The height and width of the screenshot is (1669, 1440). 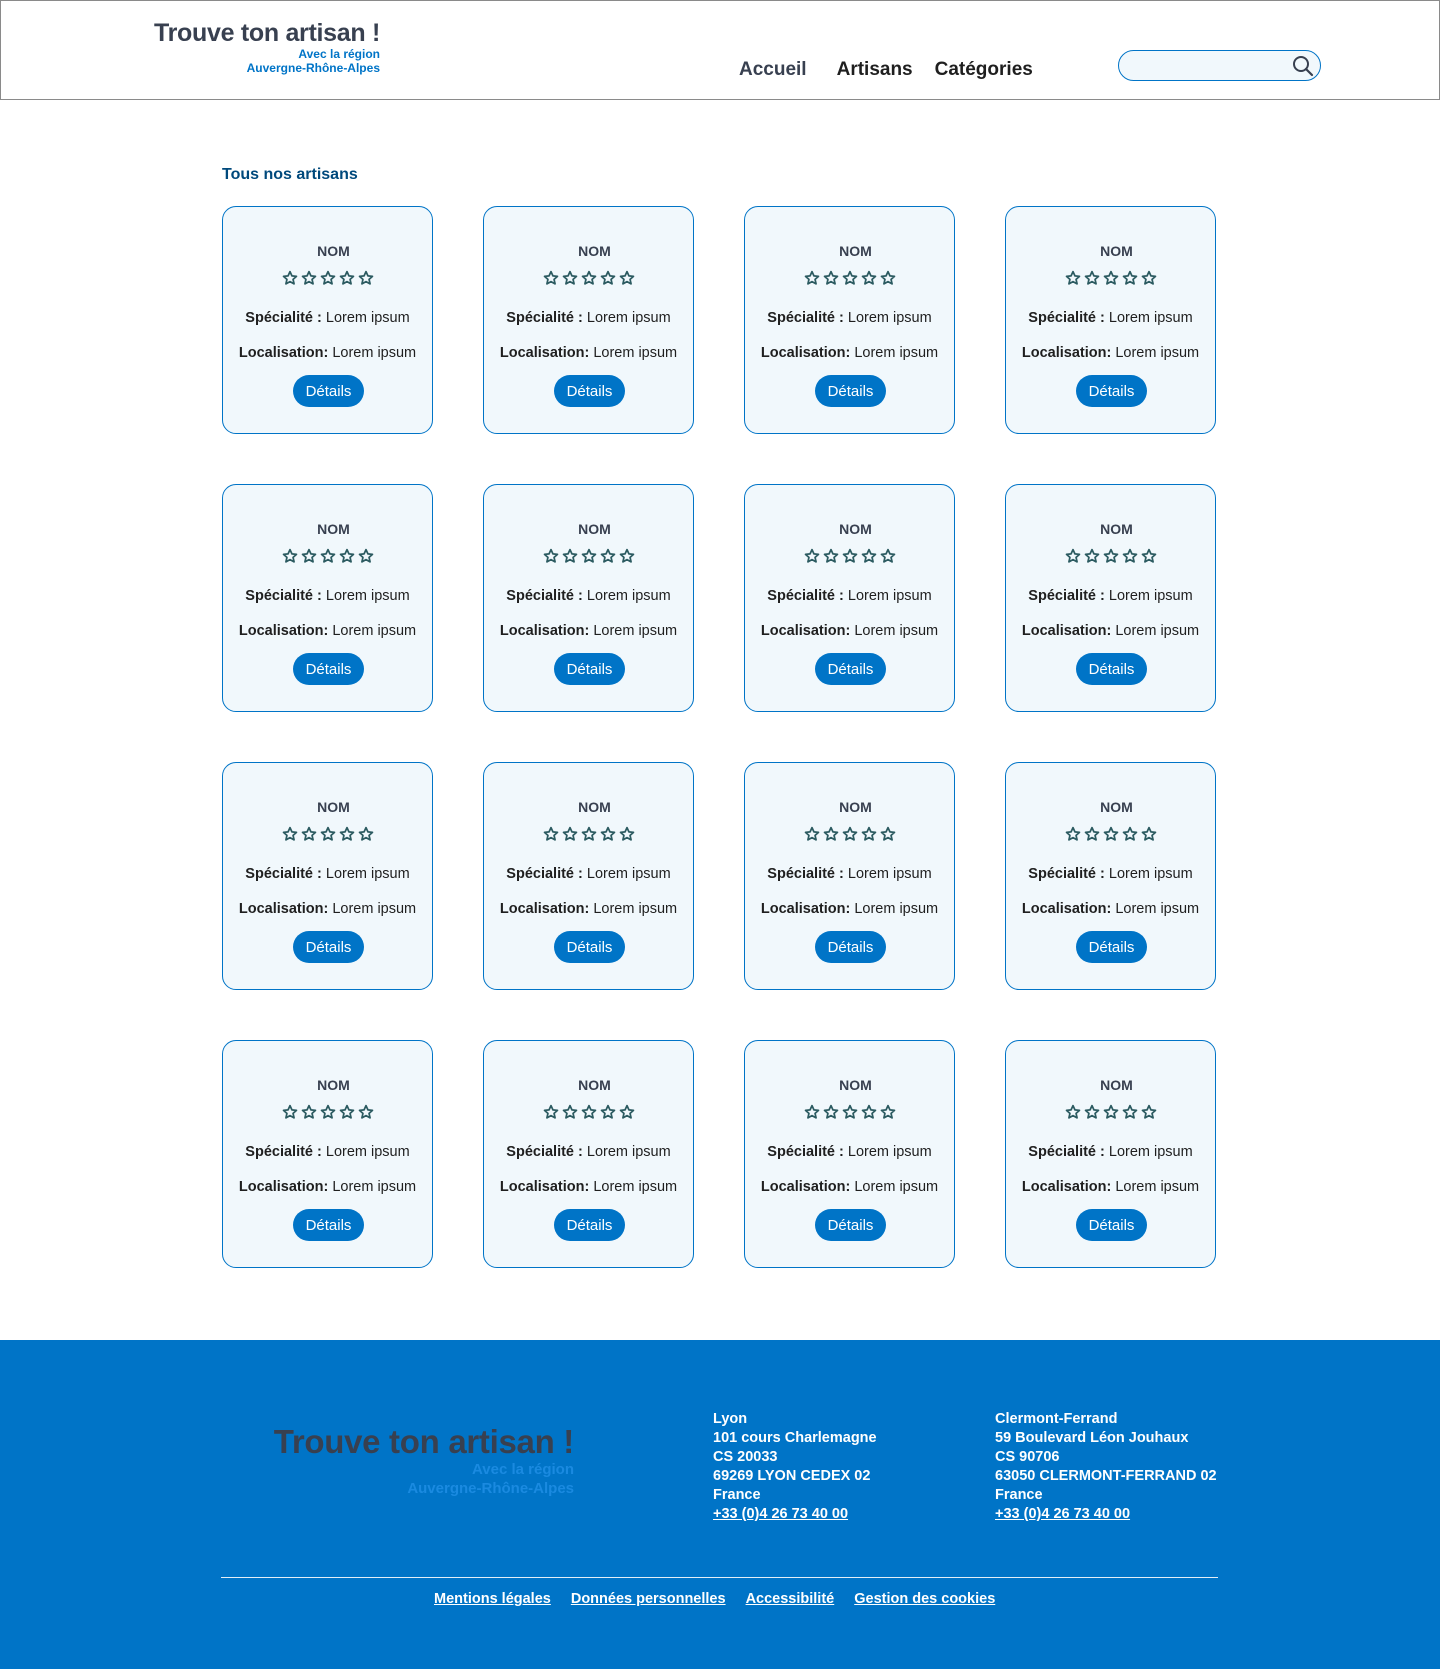 I want to click on address-street: 101 cours Charlemagne, so click(x=795, y=1438).